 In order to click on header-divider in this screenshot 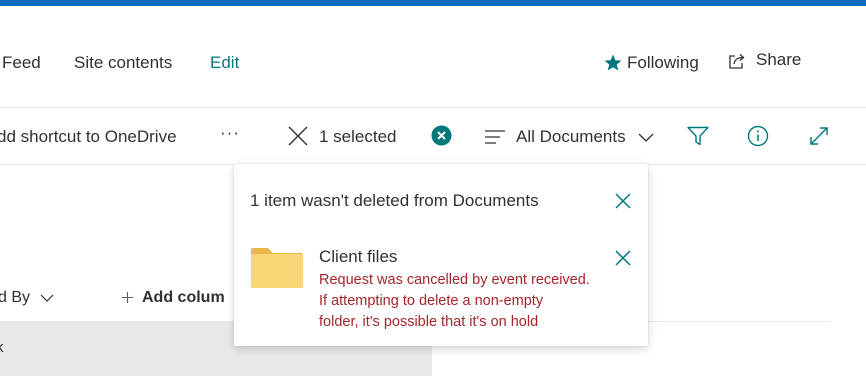, I will do `click(433, 107)`.